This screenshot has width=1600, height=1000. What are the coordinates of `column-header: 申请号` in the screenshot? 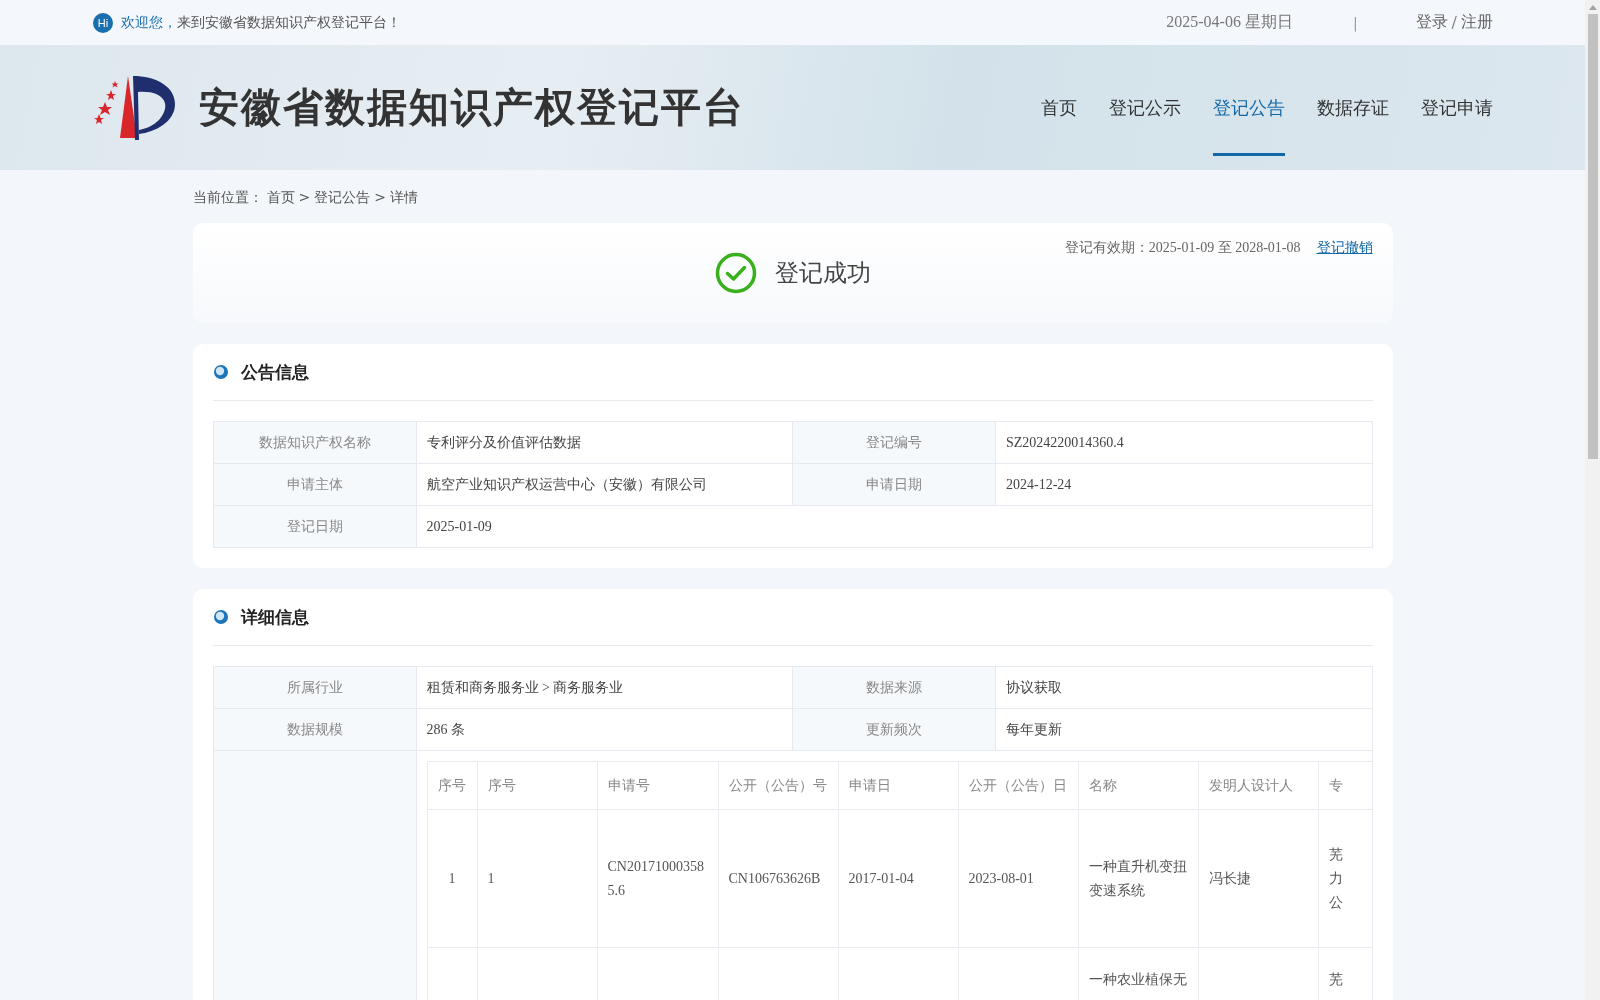 It's located at (657, 785).